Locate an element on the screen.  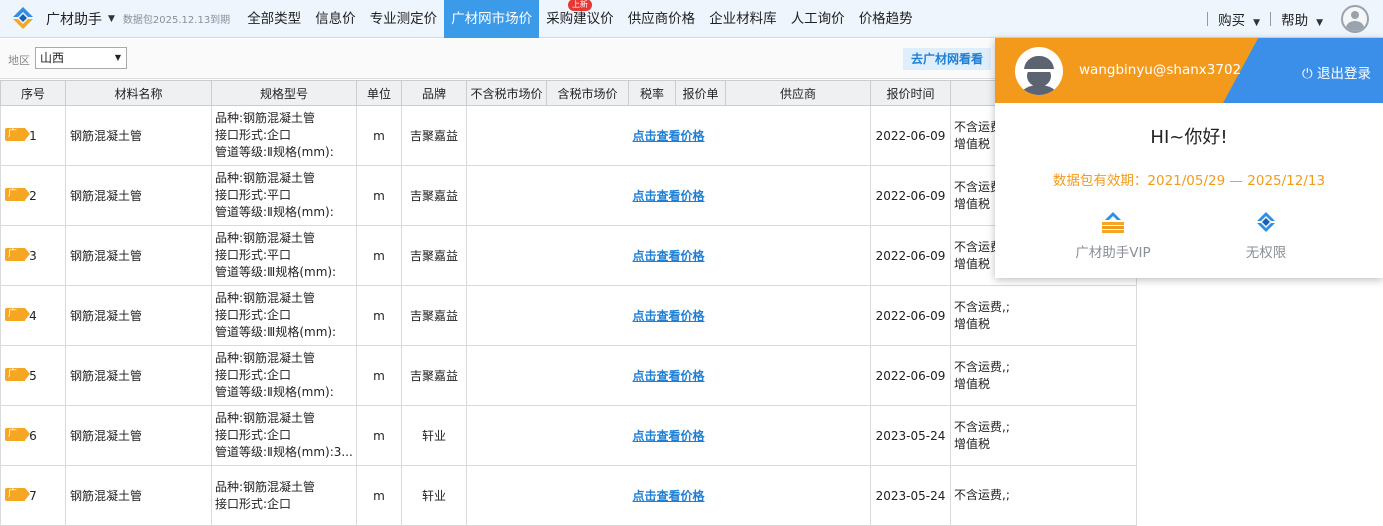
greeting: HI~你好! is located at coordinates (1189, 137).